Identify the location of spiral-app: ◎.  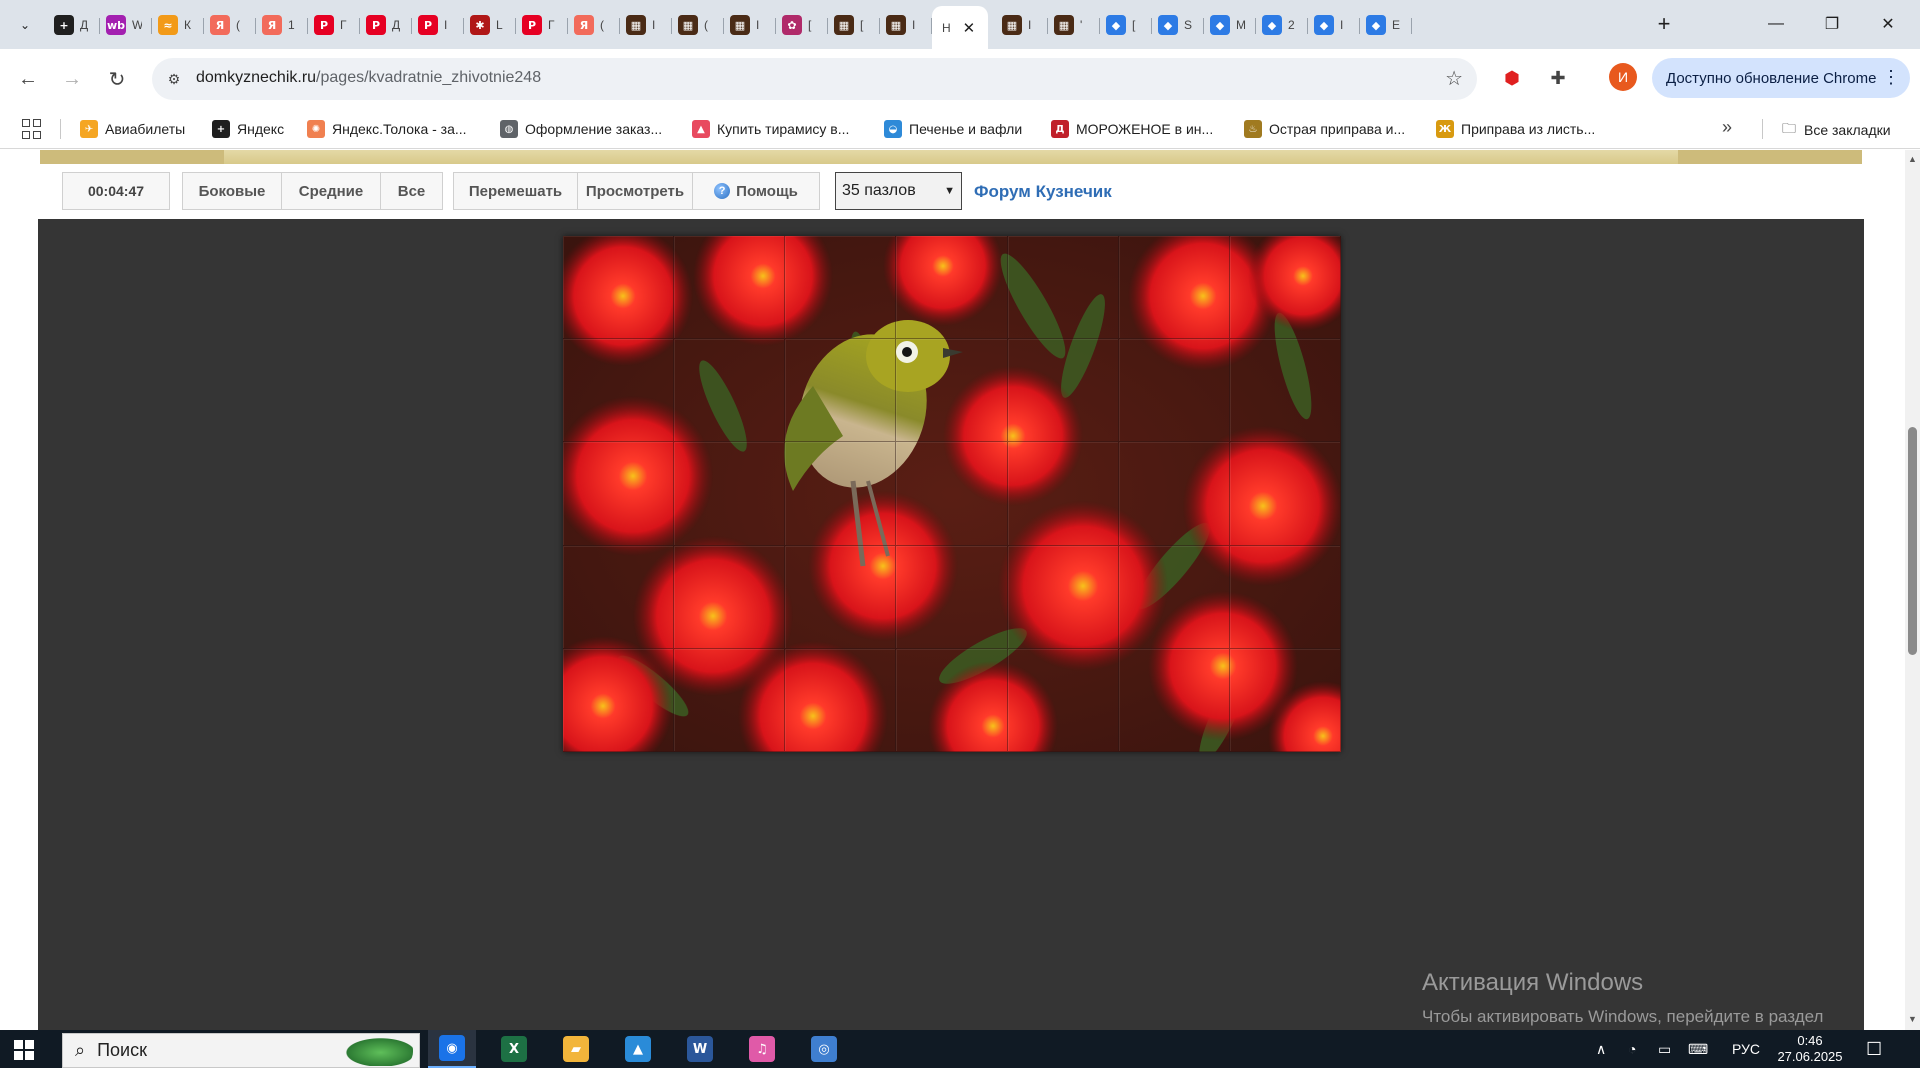
(824, 1049).